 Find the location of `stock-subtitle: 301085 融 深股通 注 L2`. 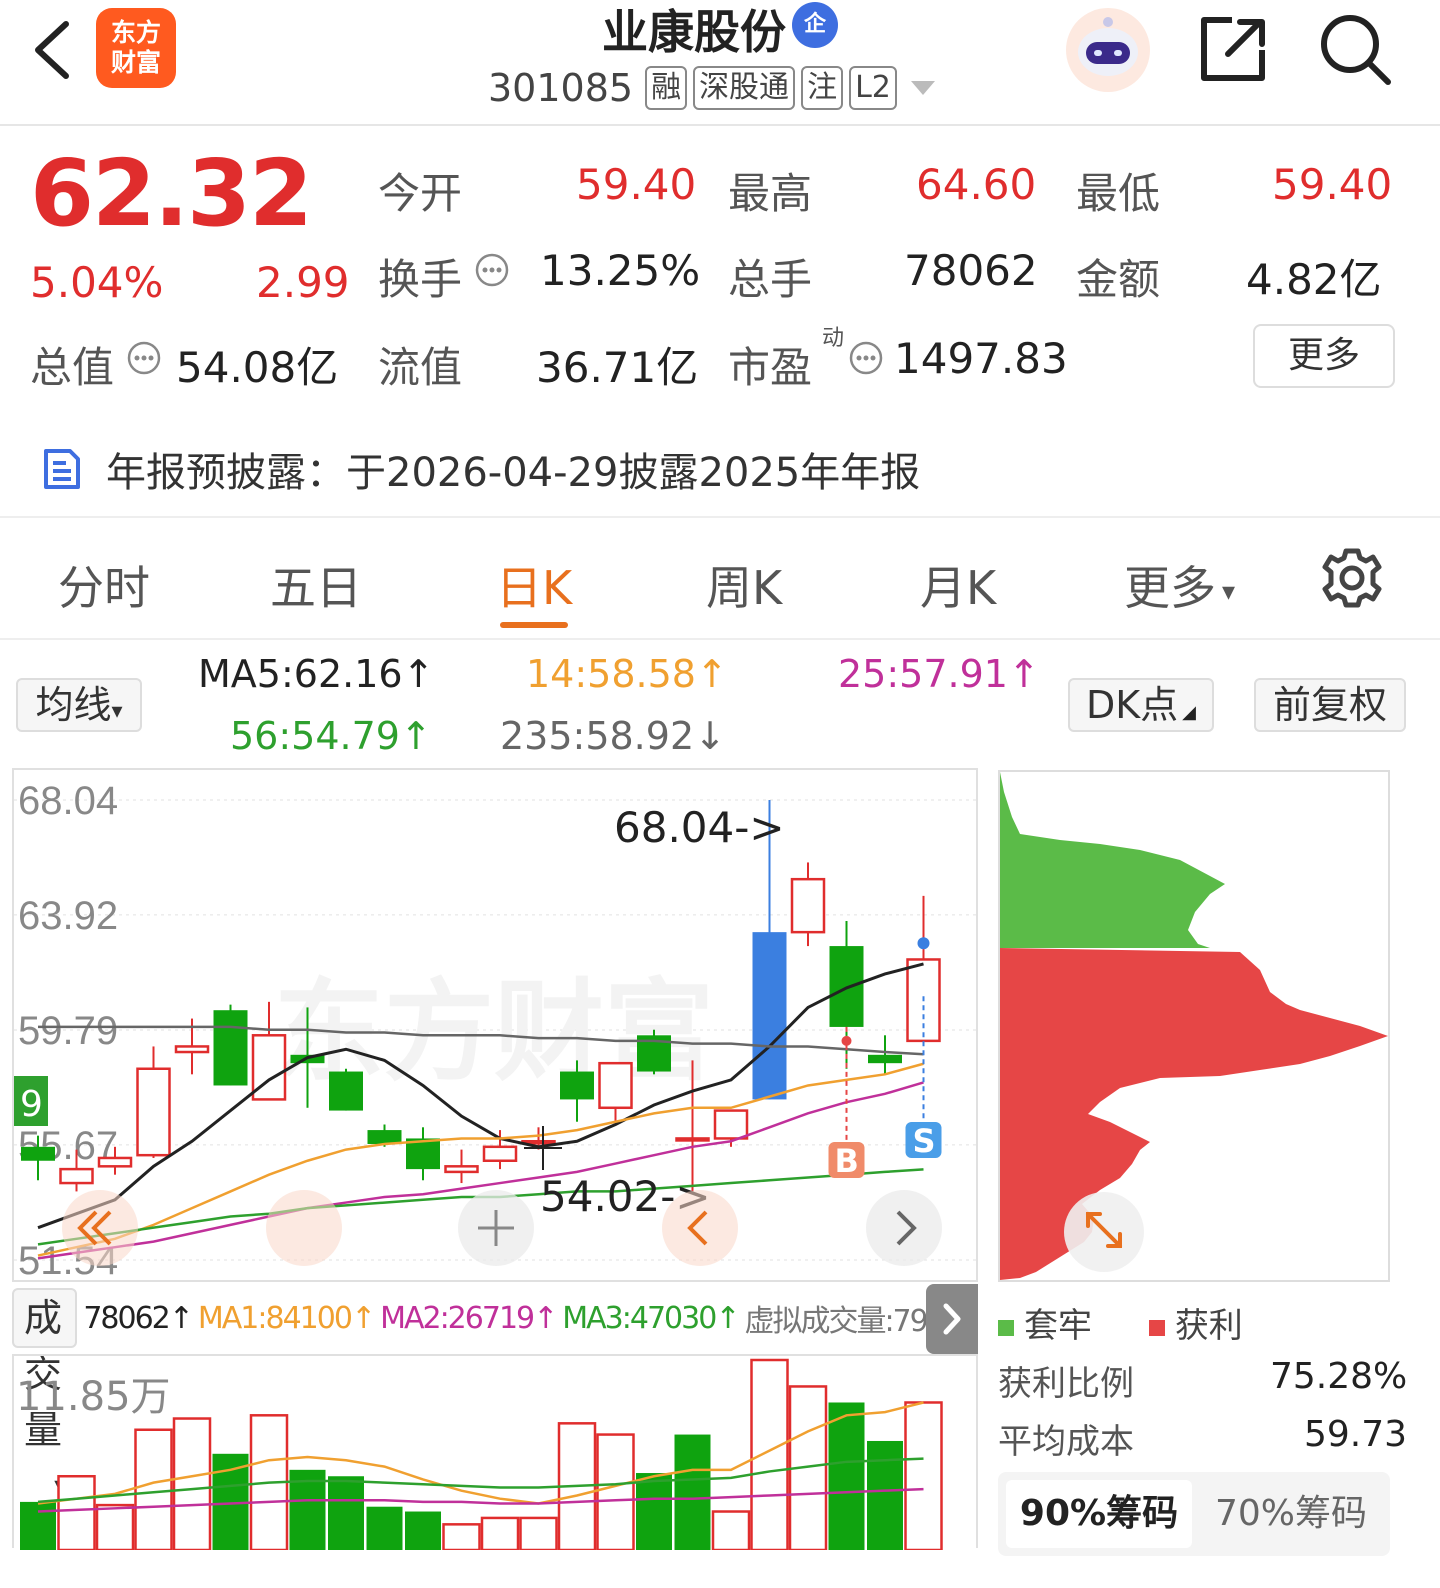

stock-subtitle: 301085 融 深股通 注 L2 is located at coordinates (711, 88).